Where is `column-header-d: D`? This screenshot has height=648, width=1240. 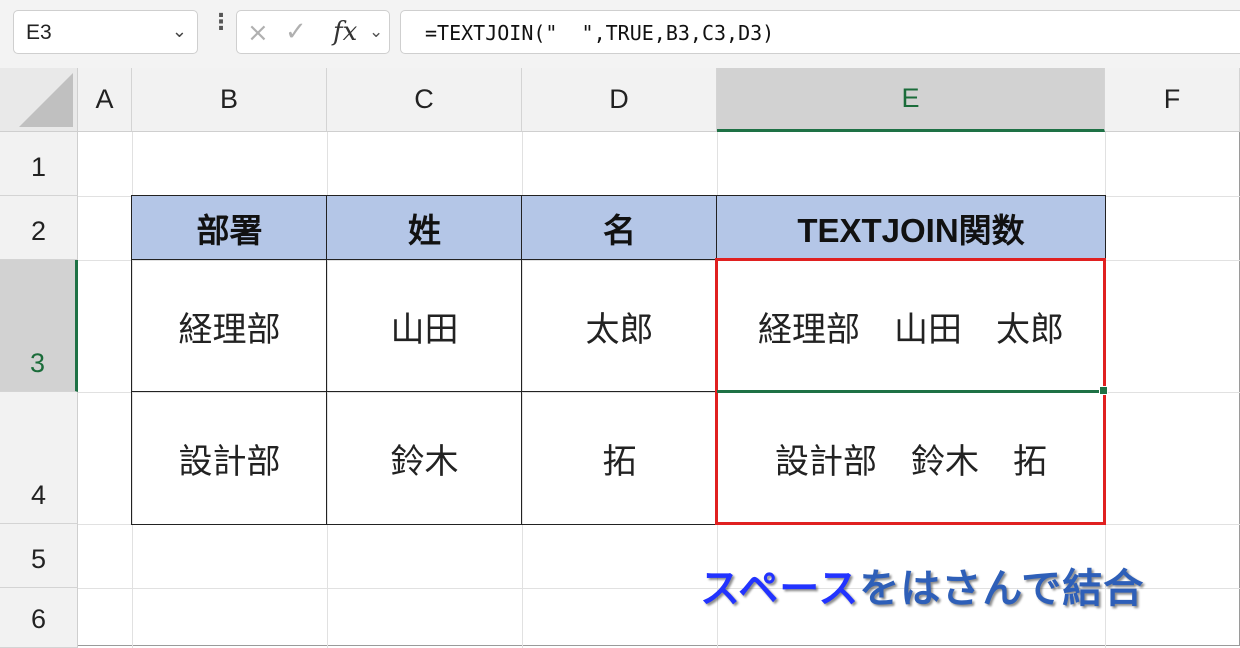
column-header-d: D is located at coordinates (619, 100).